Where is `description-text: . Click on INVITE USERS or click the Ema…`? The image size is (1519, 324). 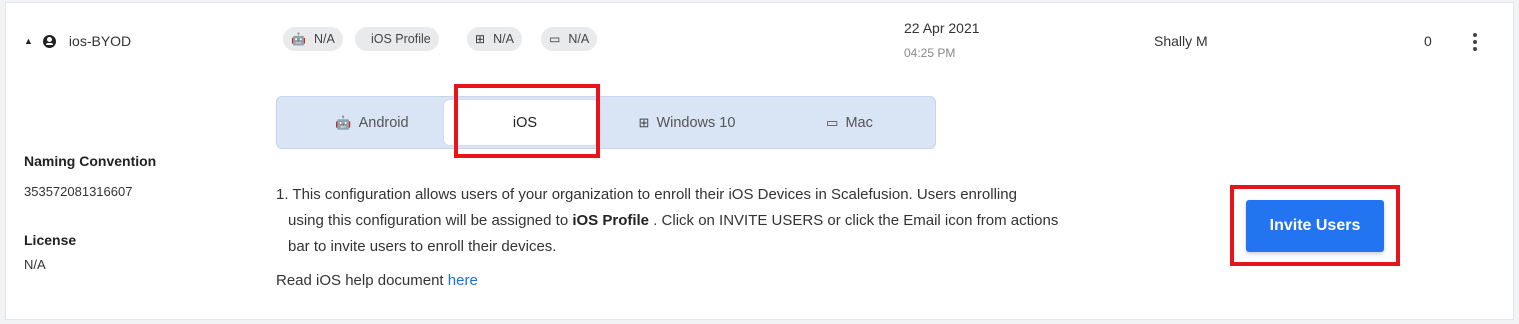 description-text: . Click on INVITE USERS or click the Ema… is located at coordinates (854, 220).